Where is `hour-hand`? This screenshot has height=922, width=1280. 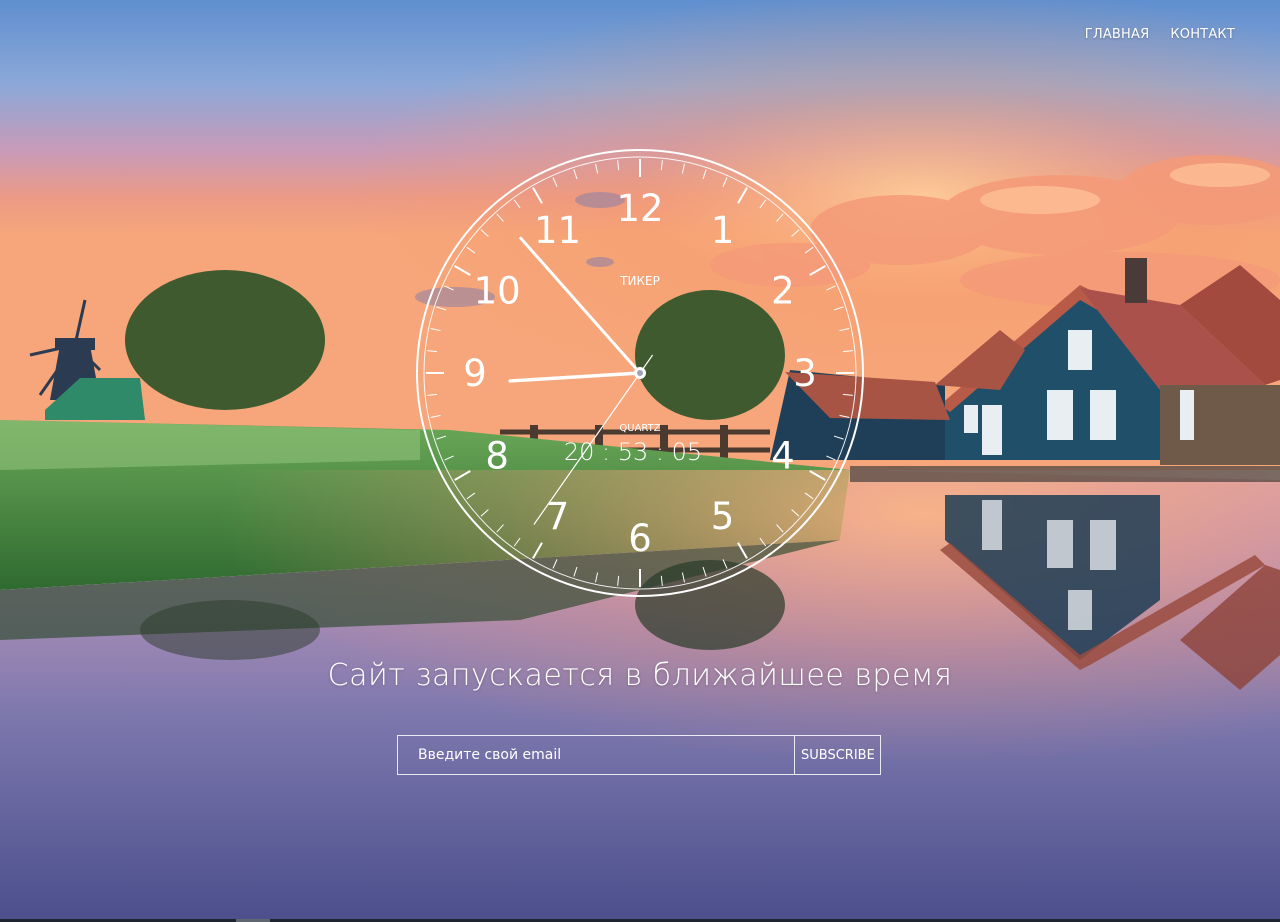 hour-hand is located at coordinates (575, 377).